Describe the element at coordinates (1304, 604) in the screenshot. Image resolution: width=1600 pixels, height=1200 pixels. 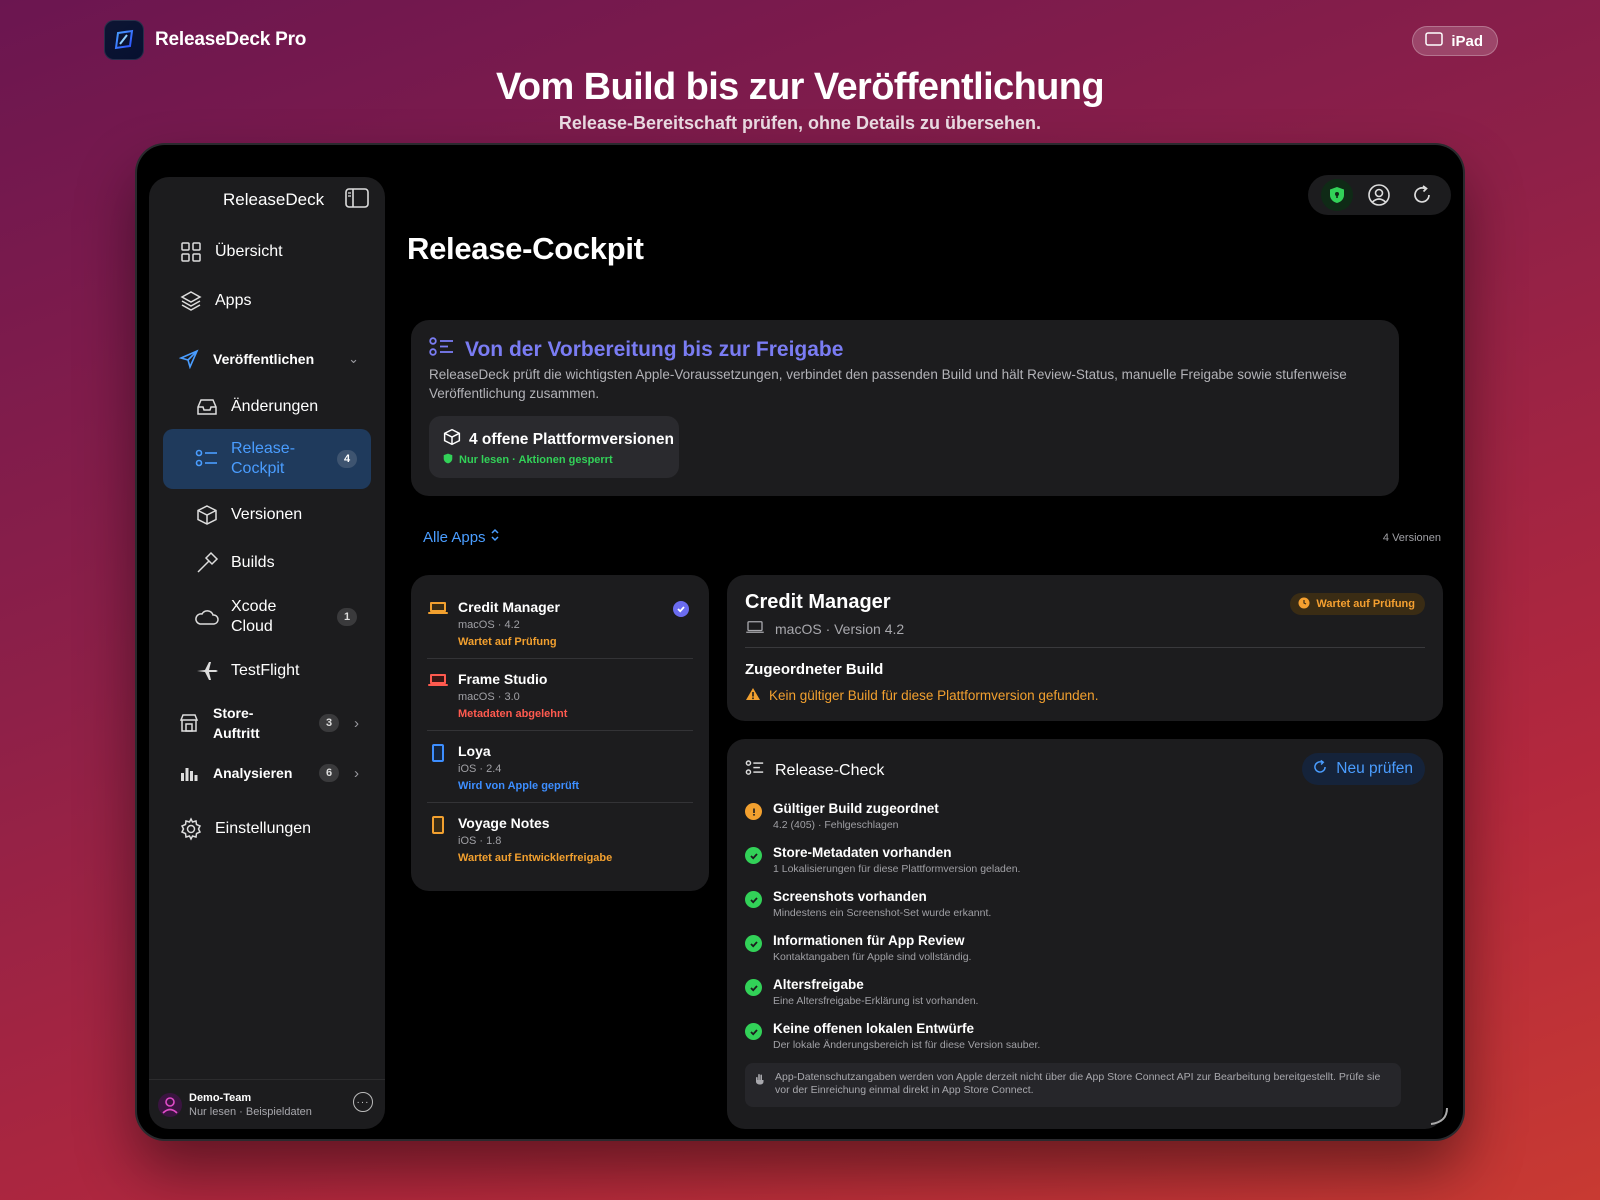
I see `clock-icon` at that location.